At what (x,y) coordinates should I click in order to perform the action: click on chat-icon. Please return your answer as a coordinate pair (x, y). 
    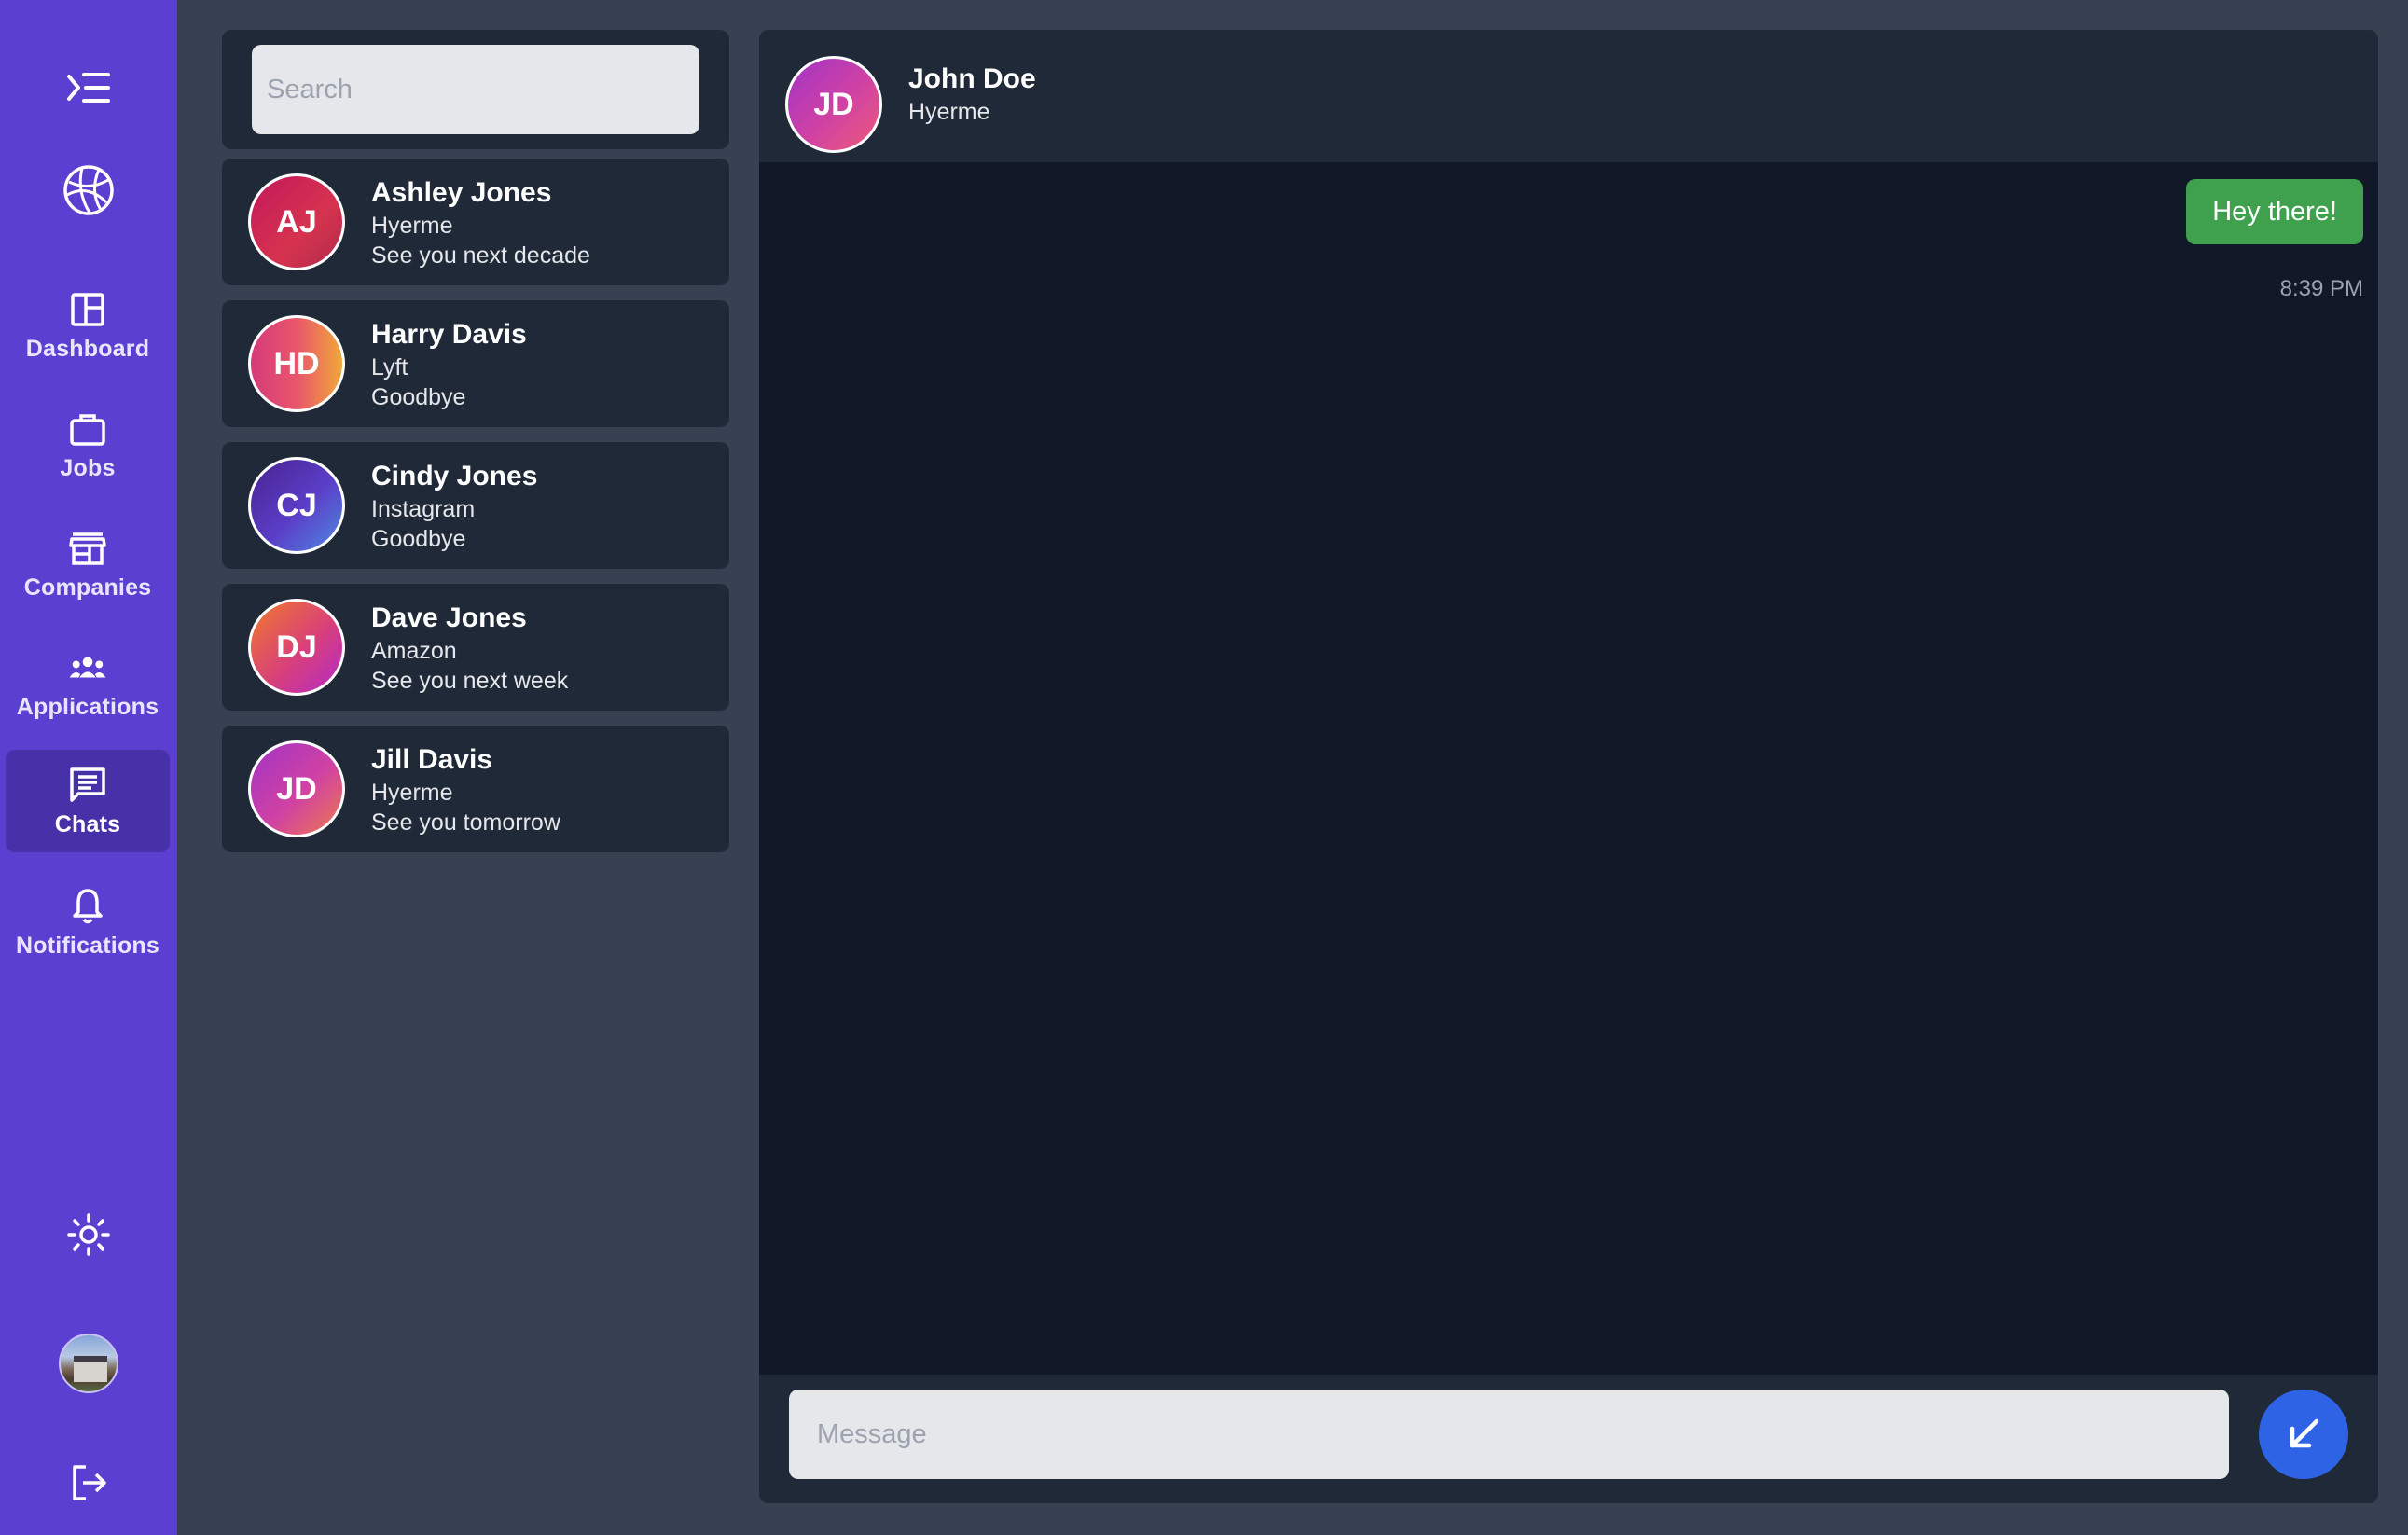
    Looking at the image, I should click on (87, 785).